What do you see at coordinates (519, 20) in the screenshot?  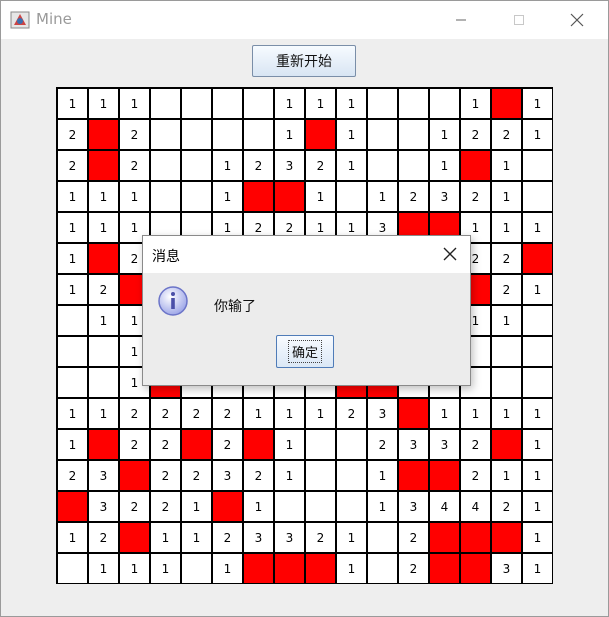 I see `maximize-button` at bounding box center [519, 20].